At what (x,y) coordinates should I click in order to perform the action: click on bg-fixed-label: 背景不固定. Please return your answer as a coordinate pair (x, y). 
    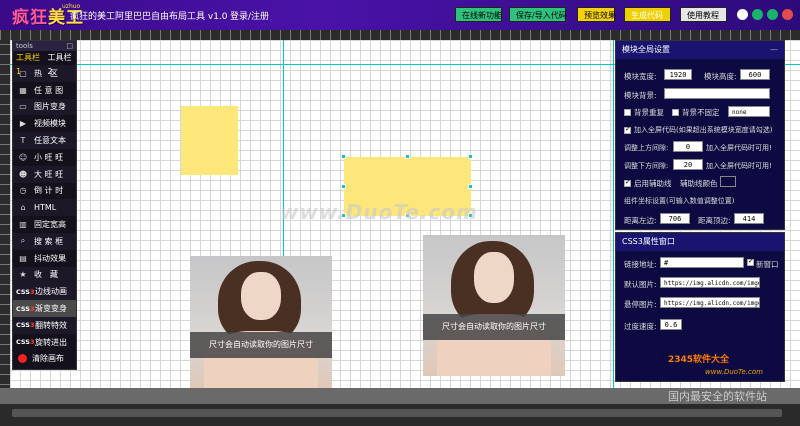
    Looking at the image, I should click on (701, 112).